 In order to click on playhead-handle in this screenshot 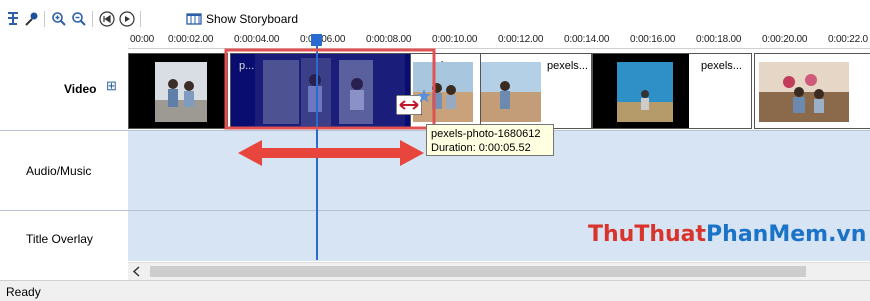, I will do `click(316, 40)`.